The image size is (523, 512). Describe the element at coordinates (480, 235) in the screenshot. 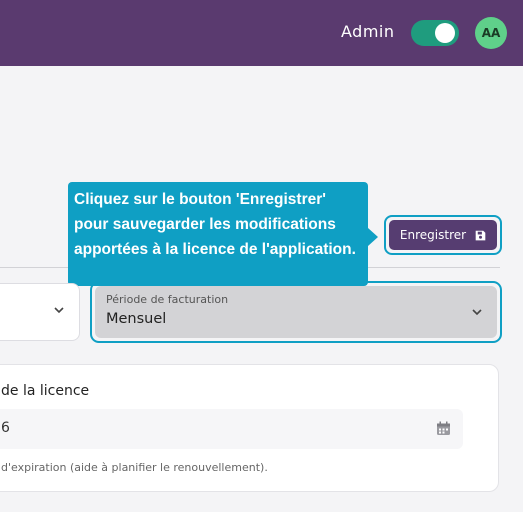

I see `floppy-disk-icon` at that location.